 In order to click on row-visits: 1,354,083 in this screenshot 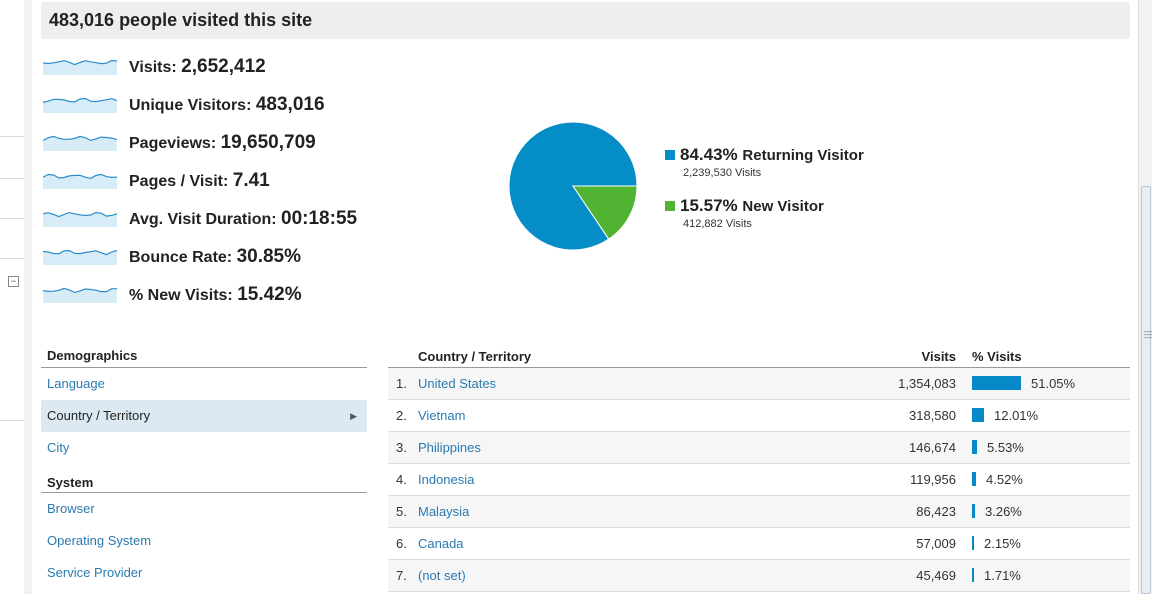, I will do `click(927, 383)`.